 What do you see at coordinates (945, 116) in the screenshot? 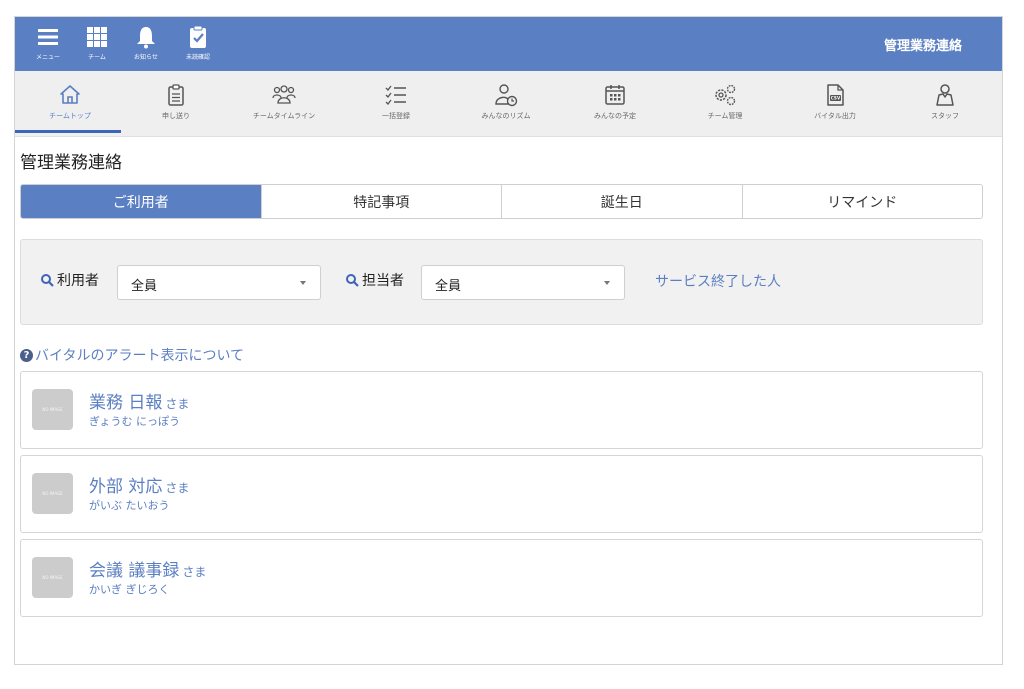
I see `nav-item-label: スタッフ` at bounding box center [945, 116].